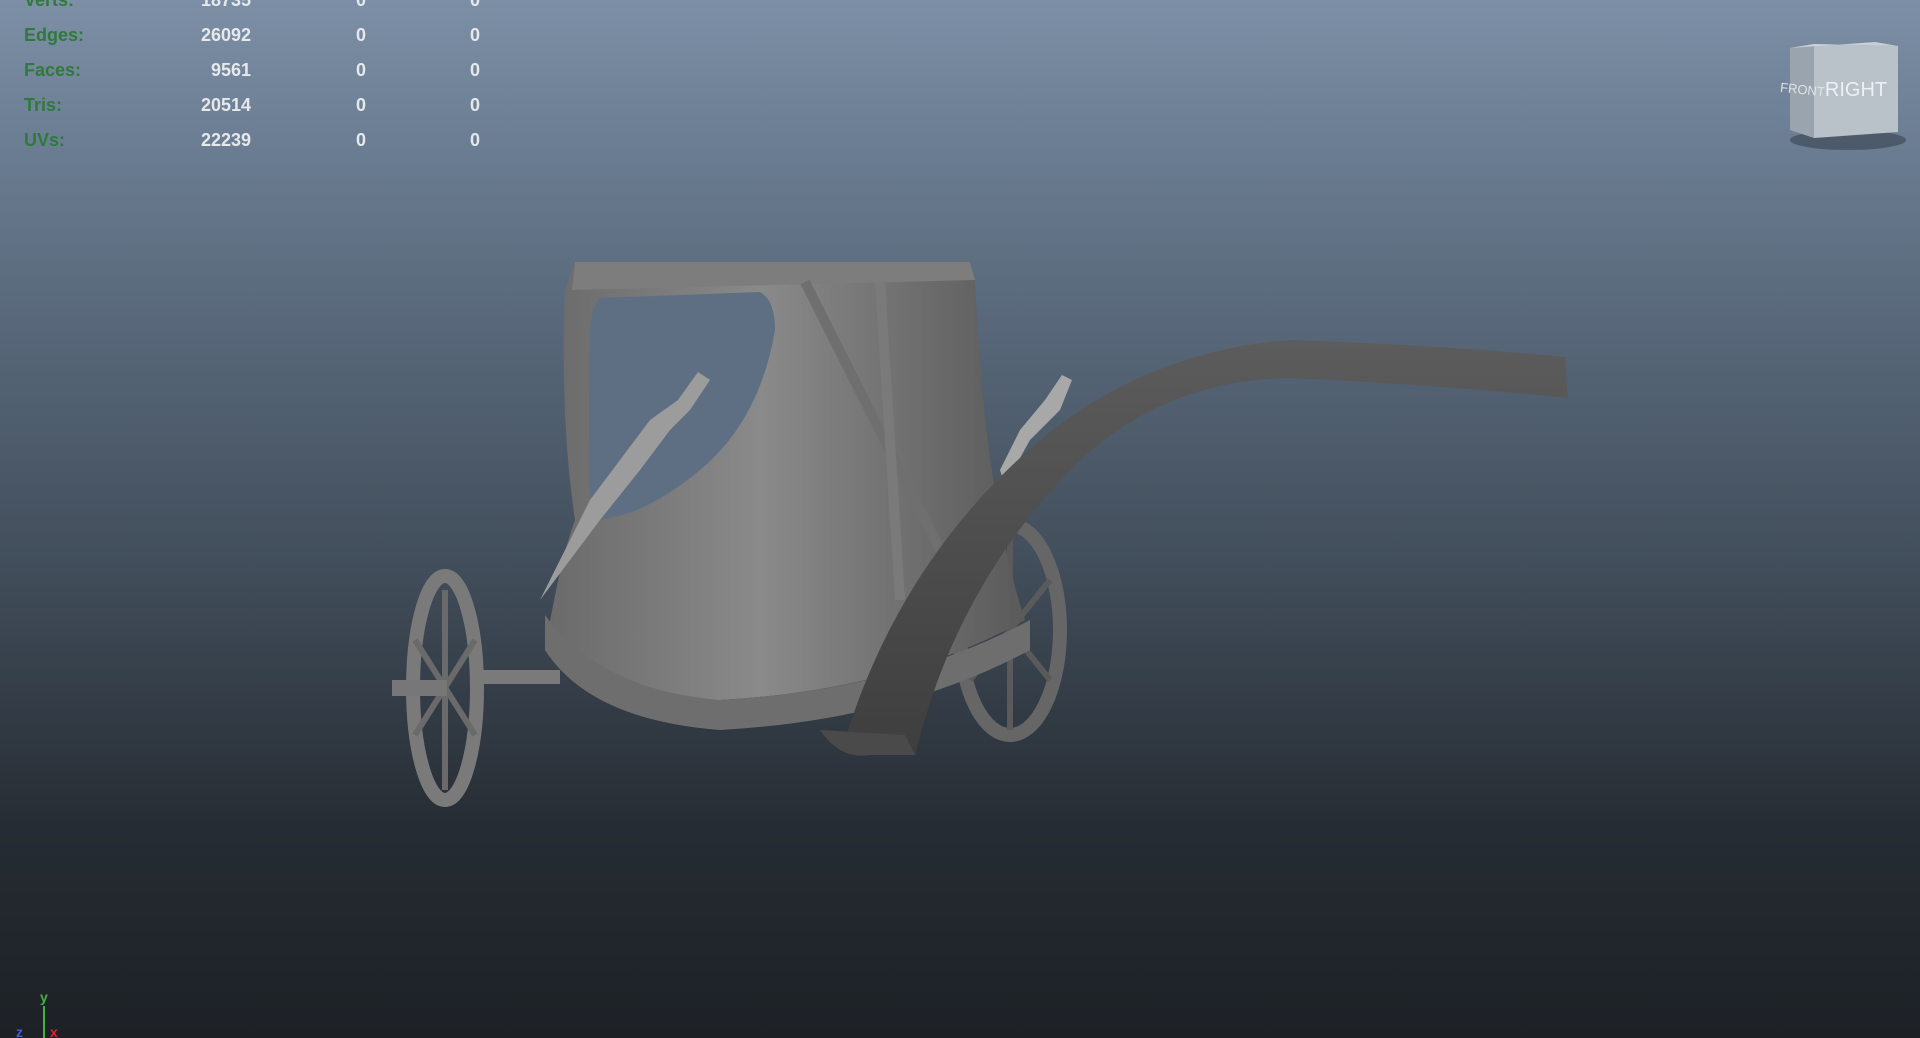 The image size is (1920, 1038). I want to click on hud-label: Tris:, so click(43, 105).